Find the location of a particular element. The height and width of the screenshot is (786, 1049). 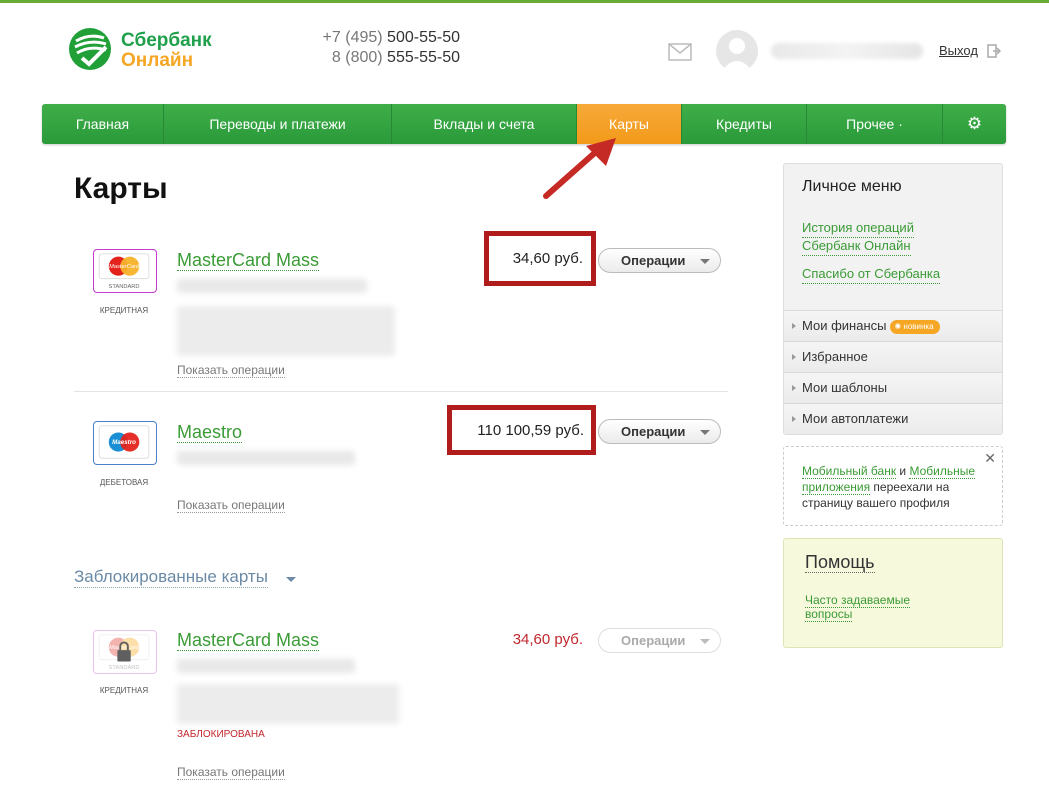

logo-icon is located at coordinates (90, 49).